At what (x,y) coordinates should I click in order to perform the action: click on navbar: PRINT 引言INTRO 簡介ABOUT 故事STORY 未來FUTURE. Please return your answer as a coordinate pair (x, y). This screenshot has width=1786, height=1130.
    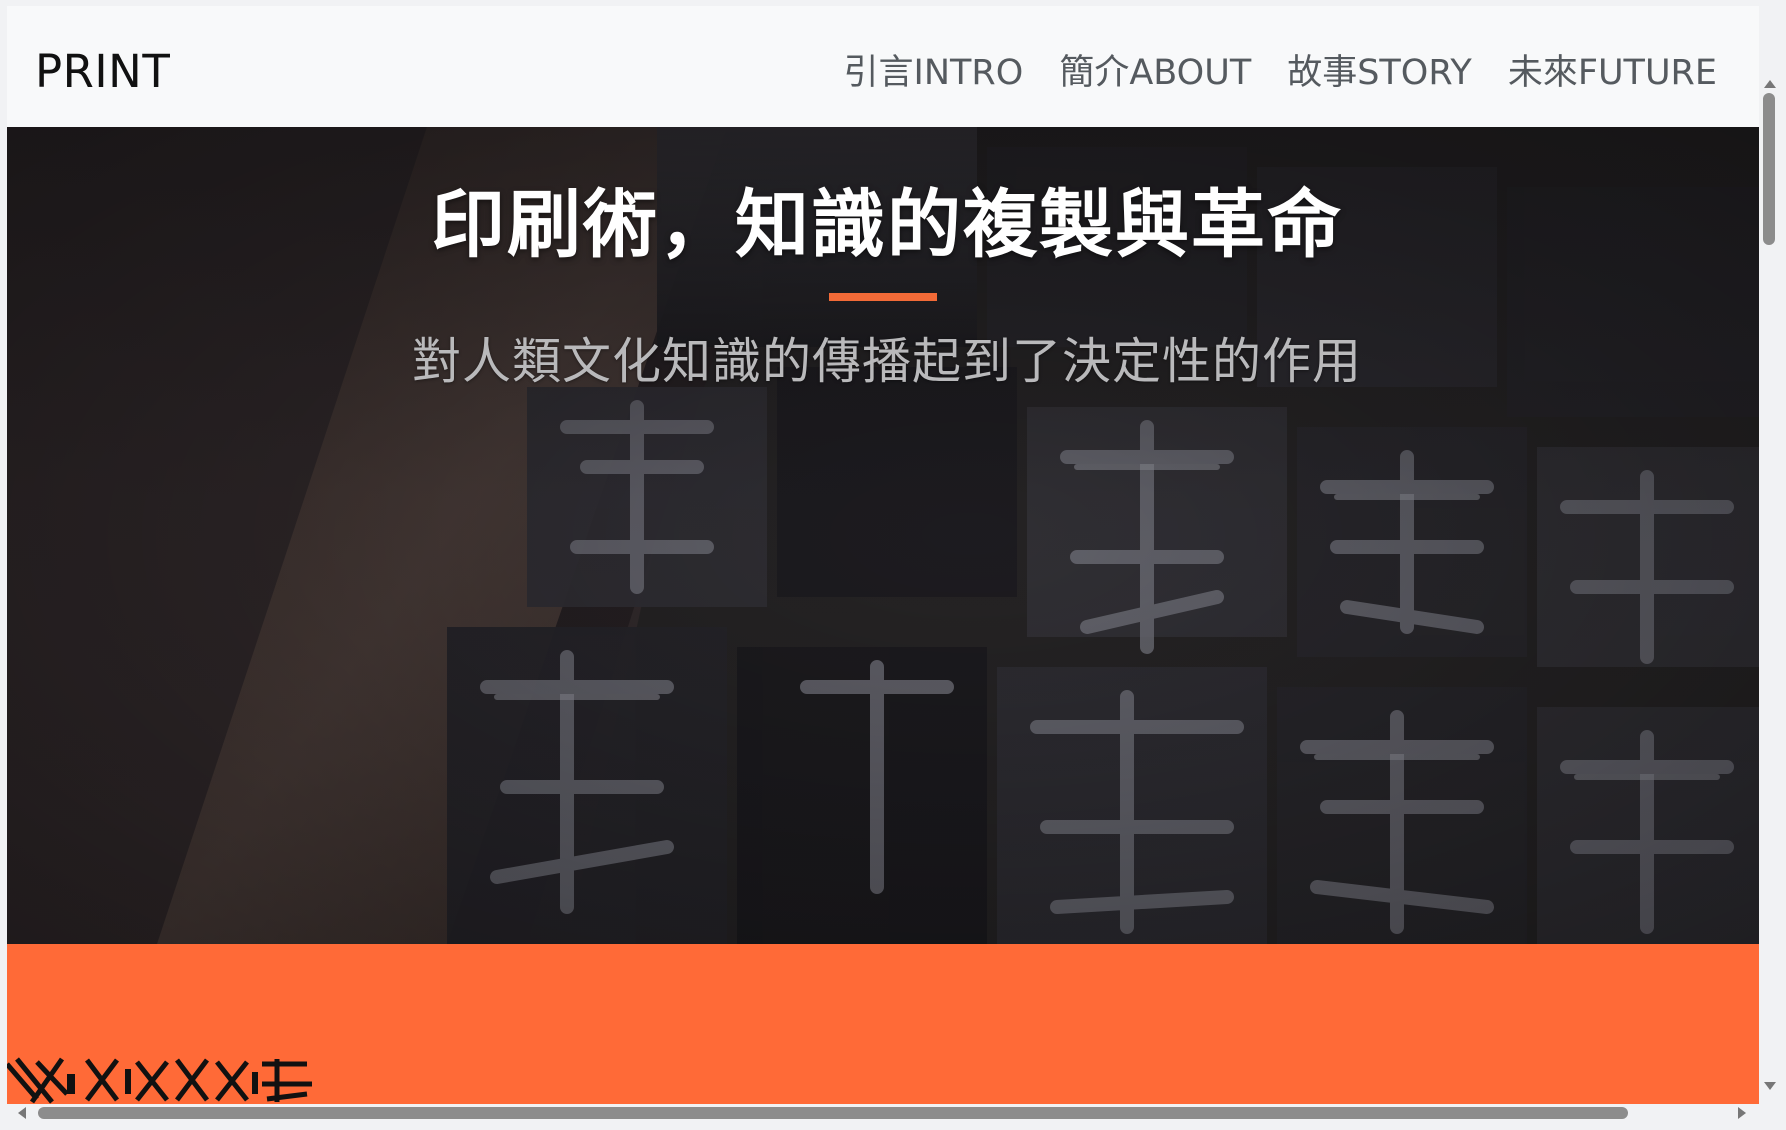
    Looking at the image, I should click on (883, 66).